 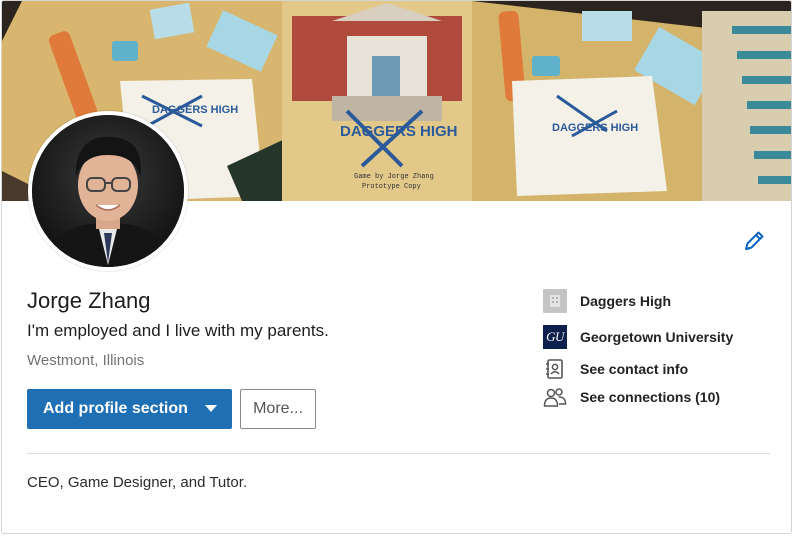 What do you see at coordinates (657, 337) in the screenshot?
I see `school-name: Georgetown University` at bounding box center [657, 337].